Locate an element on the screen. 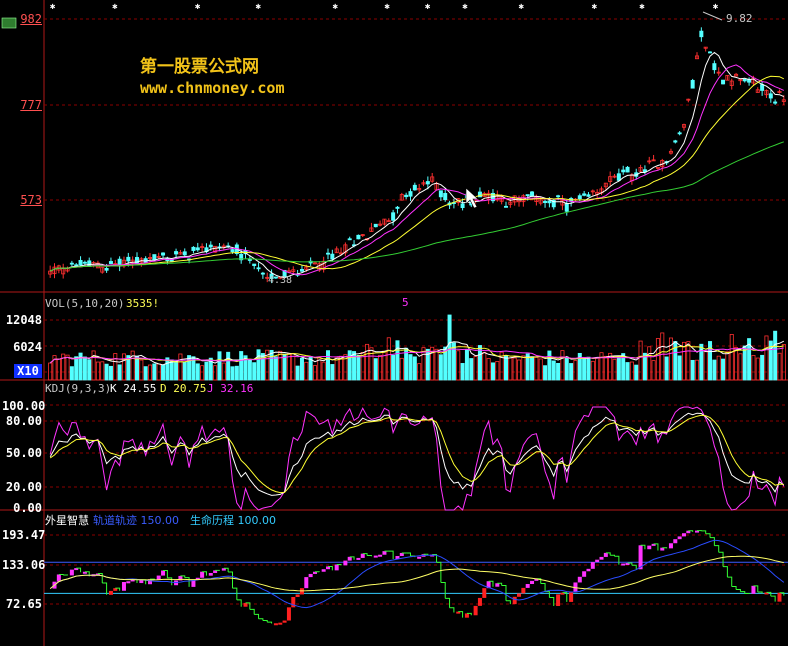  kdj-tick-100: 100.00 is located at coordinates (24, 406).